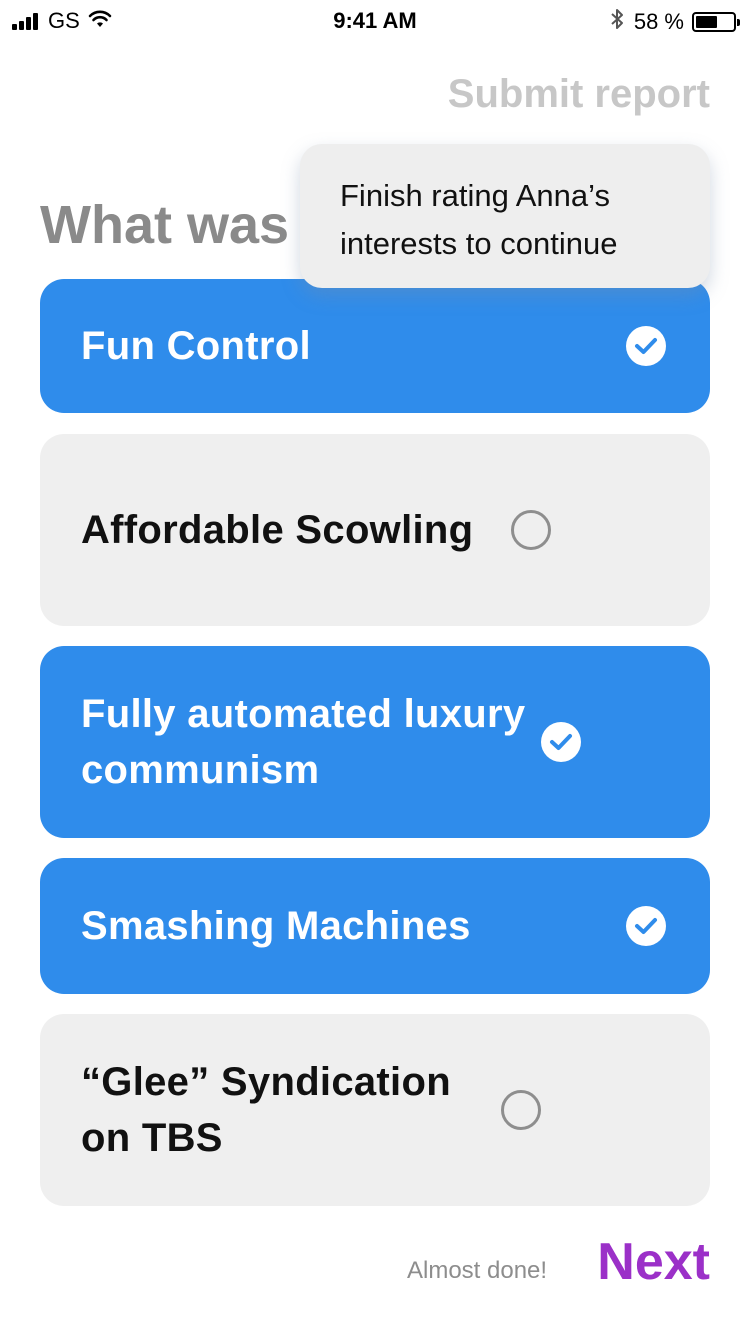 The width and height of the screenshot is (750, 1334). What do you see at coordinates (706, 22) in the screenshot?
I see `battery-fill` at bounding box center [706, 22].